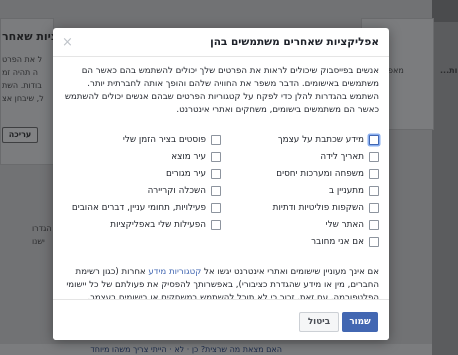  Describe the element at coordinates (22, 85) in the screenshot. I see `background-text-line: בודות. השת` at that location.